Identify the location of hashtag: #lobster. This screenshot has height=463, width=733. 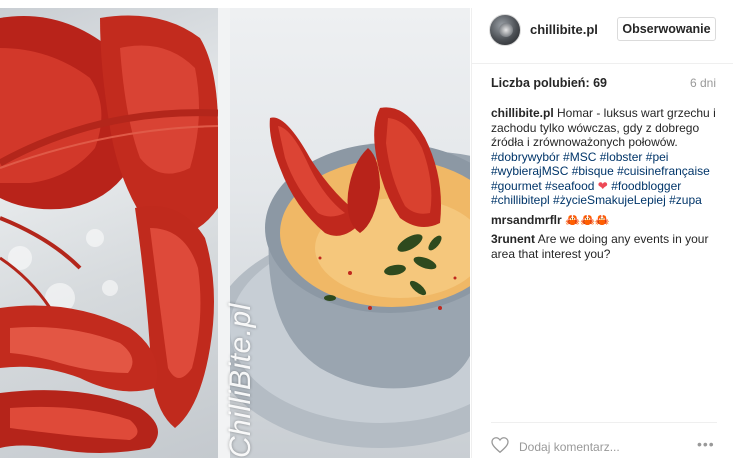
(621, 157).